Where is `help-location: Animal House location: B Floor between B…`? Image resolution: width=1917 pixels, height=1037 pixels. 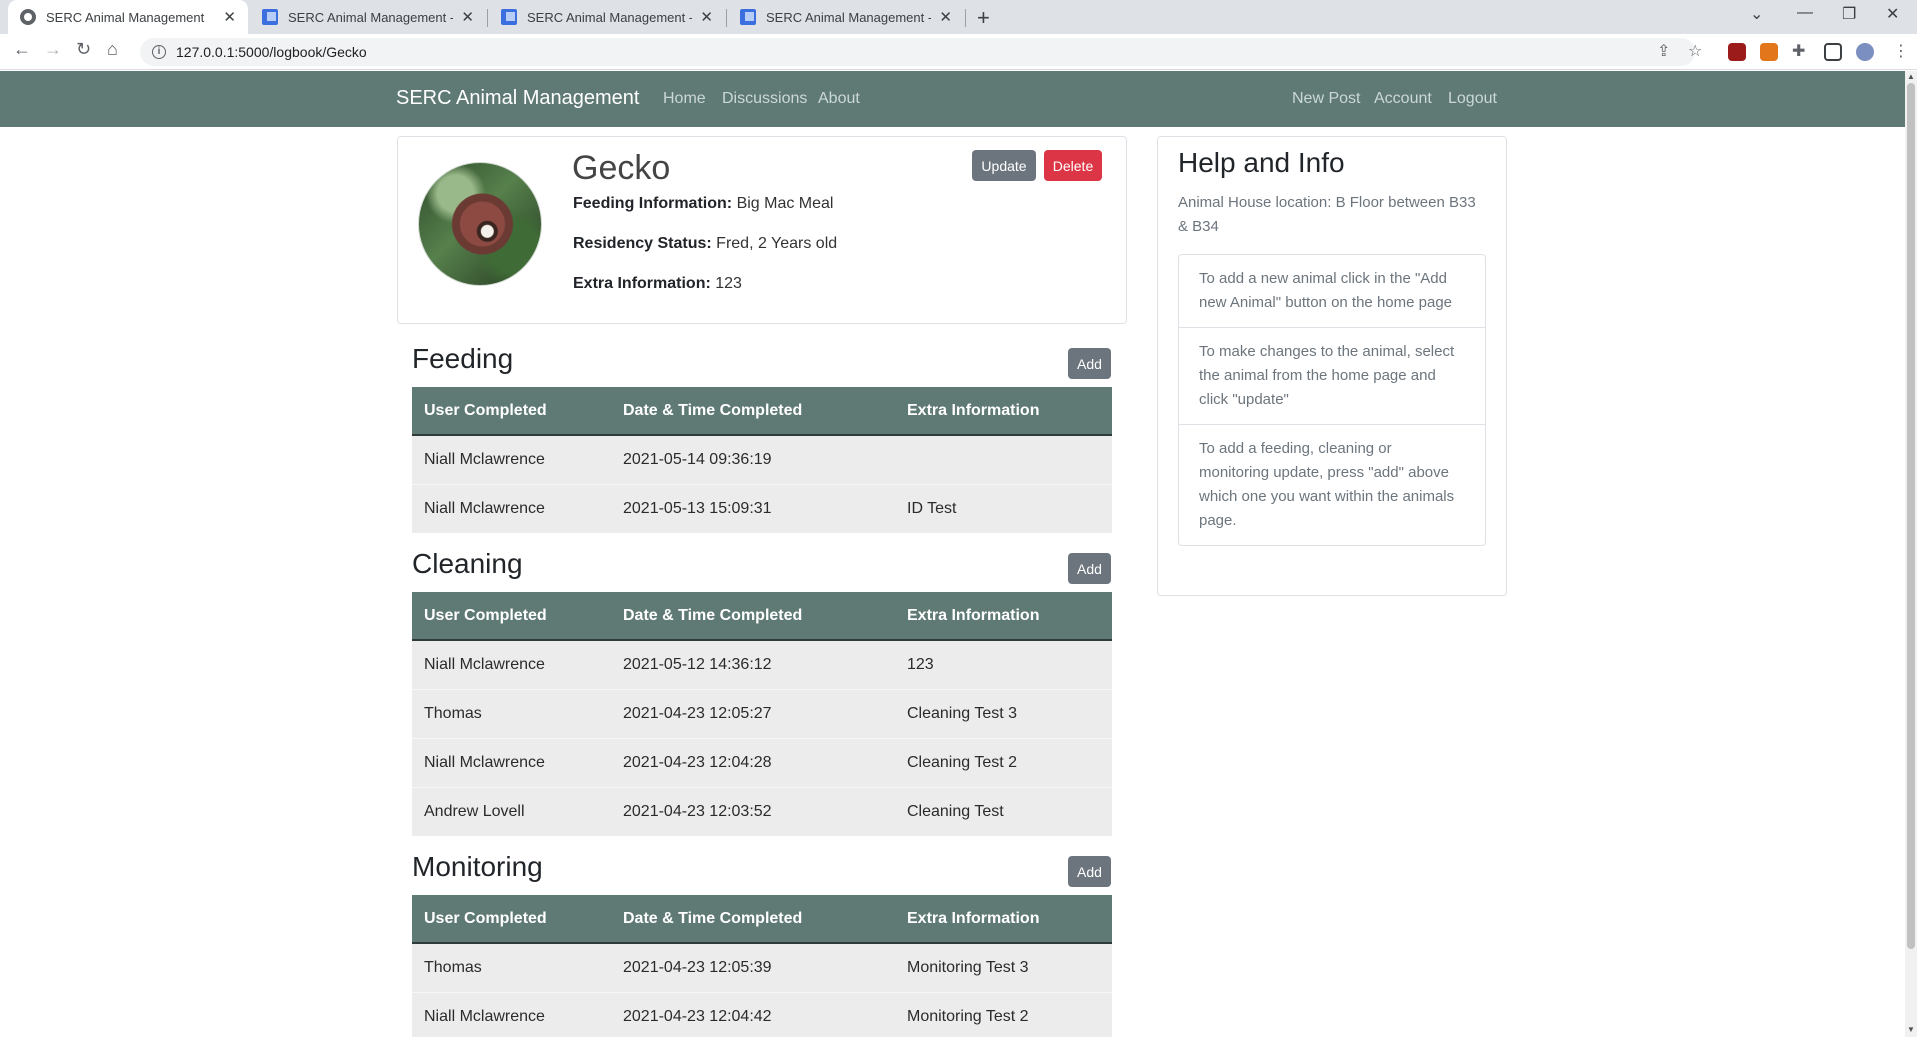 help-location: Animal House location: B Floor between B… is located at coordinates (1327, 214).